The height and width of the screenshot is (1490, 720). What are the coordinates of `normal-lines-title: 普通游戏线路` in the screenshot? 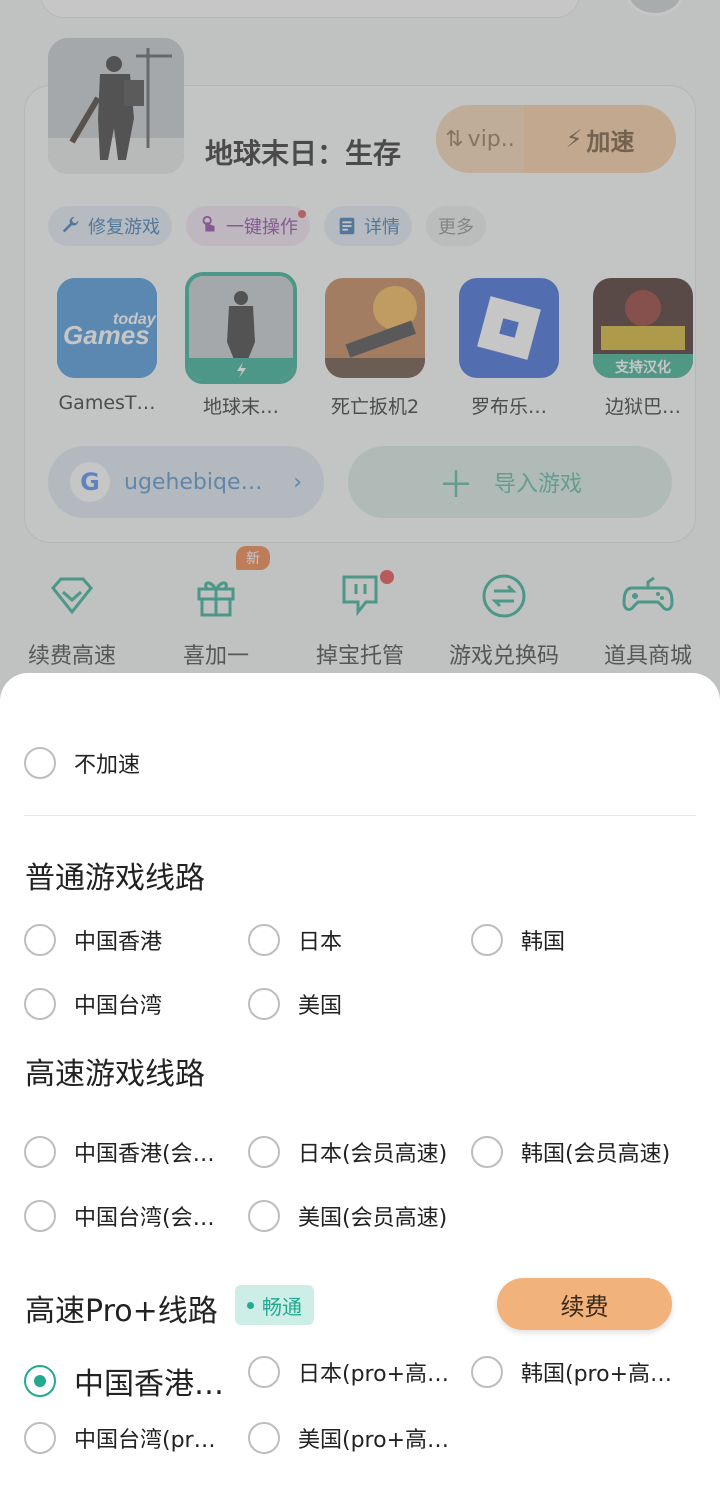 It's located at (115, 878).